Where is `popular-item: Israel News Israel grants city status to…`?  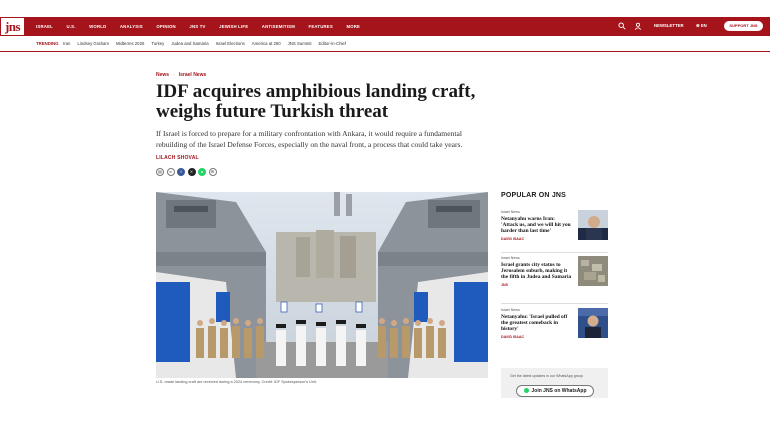
popular-item: Israel News Israel grants city status to… is located at coordinates (554, 271).